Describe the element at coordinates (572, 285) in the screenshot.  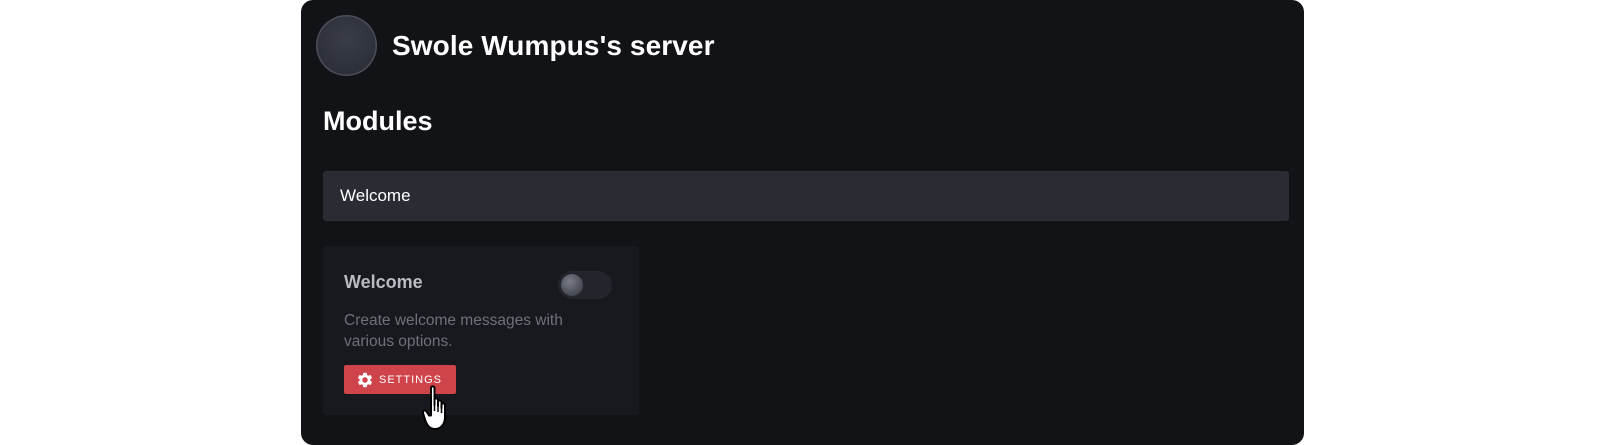
I see `toggle-knob` at that location.